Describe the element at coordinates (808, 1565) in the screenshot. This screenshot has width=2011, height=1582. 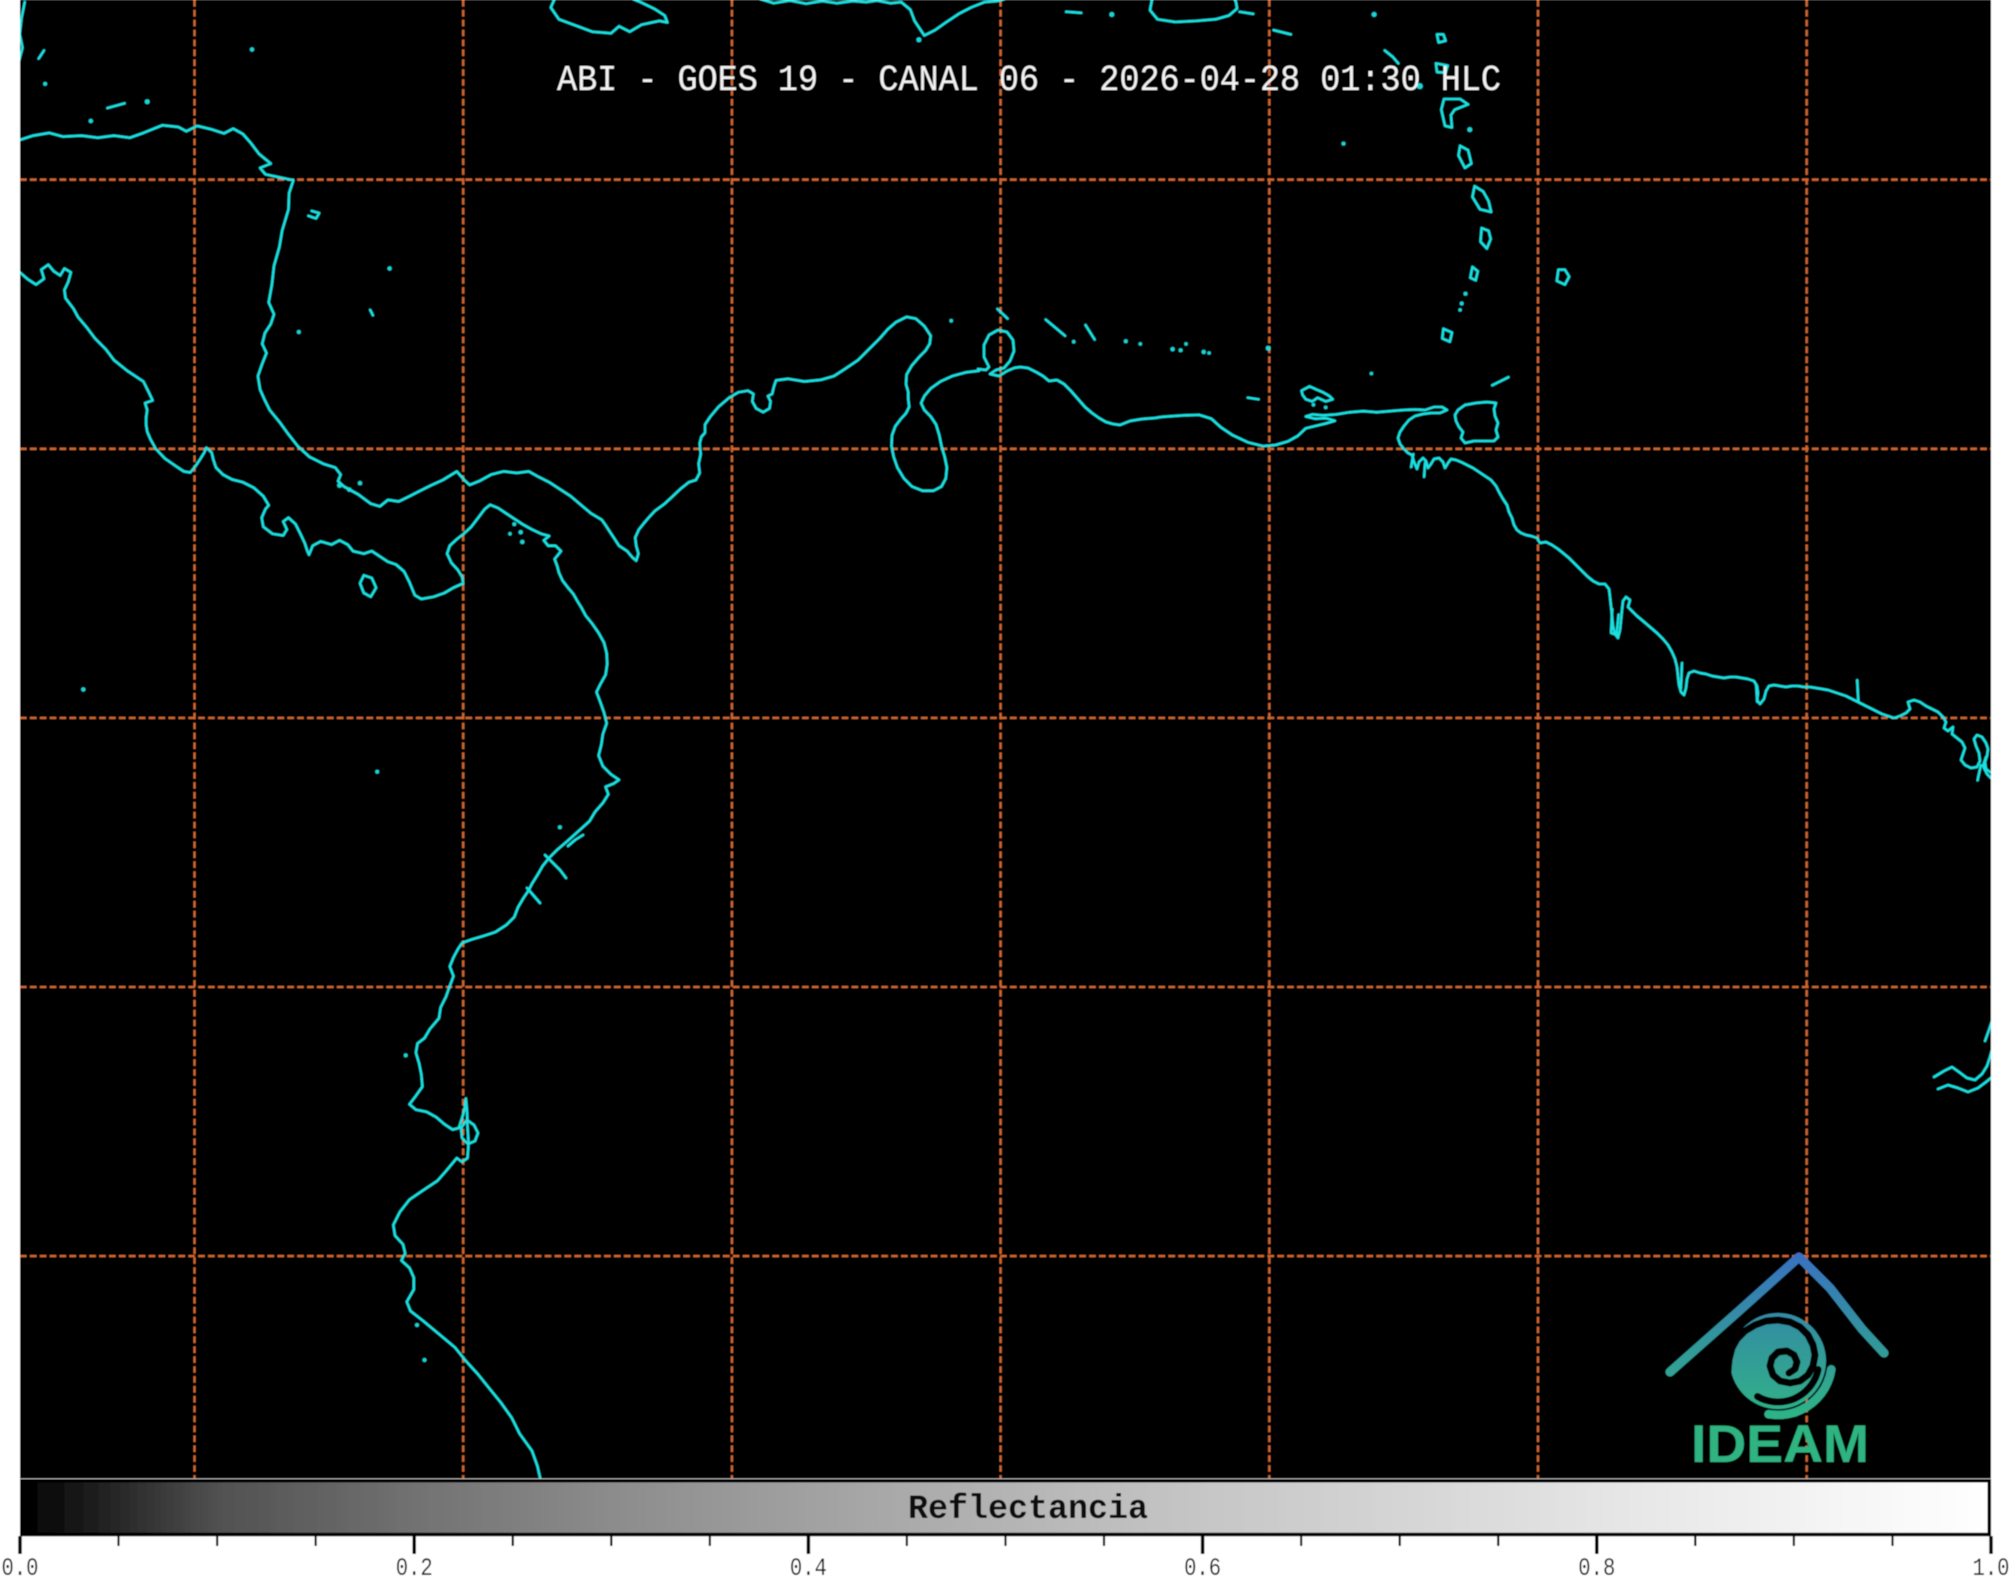
I see `svg-text: 0.4` at that location.